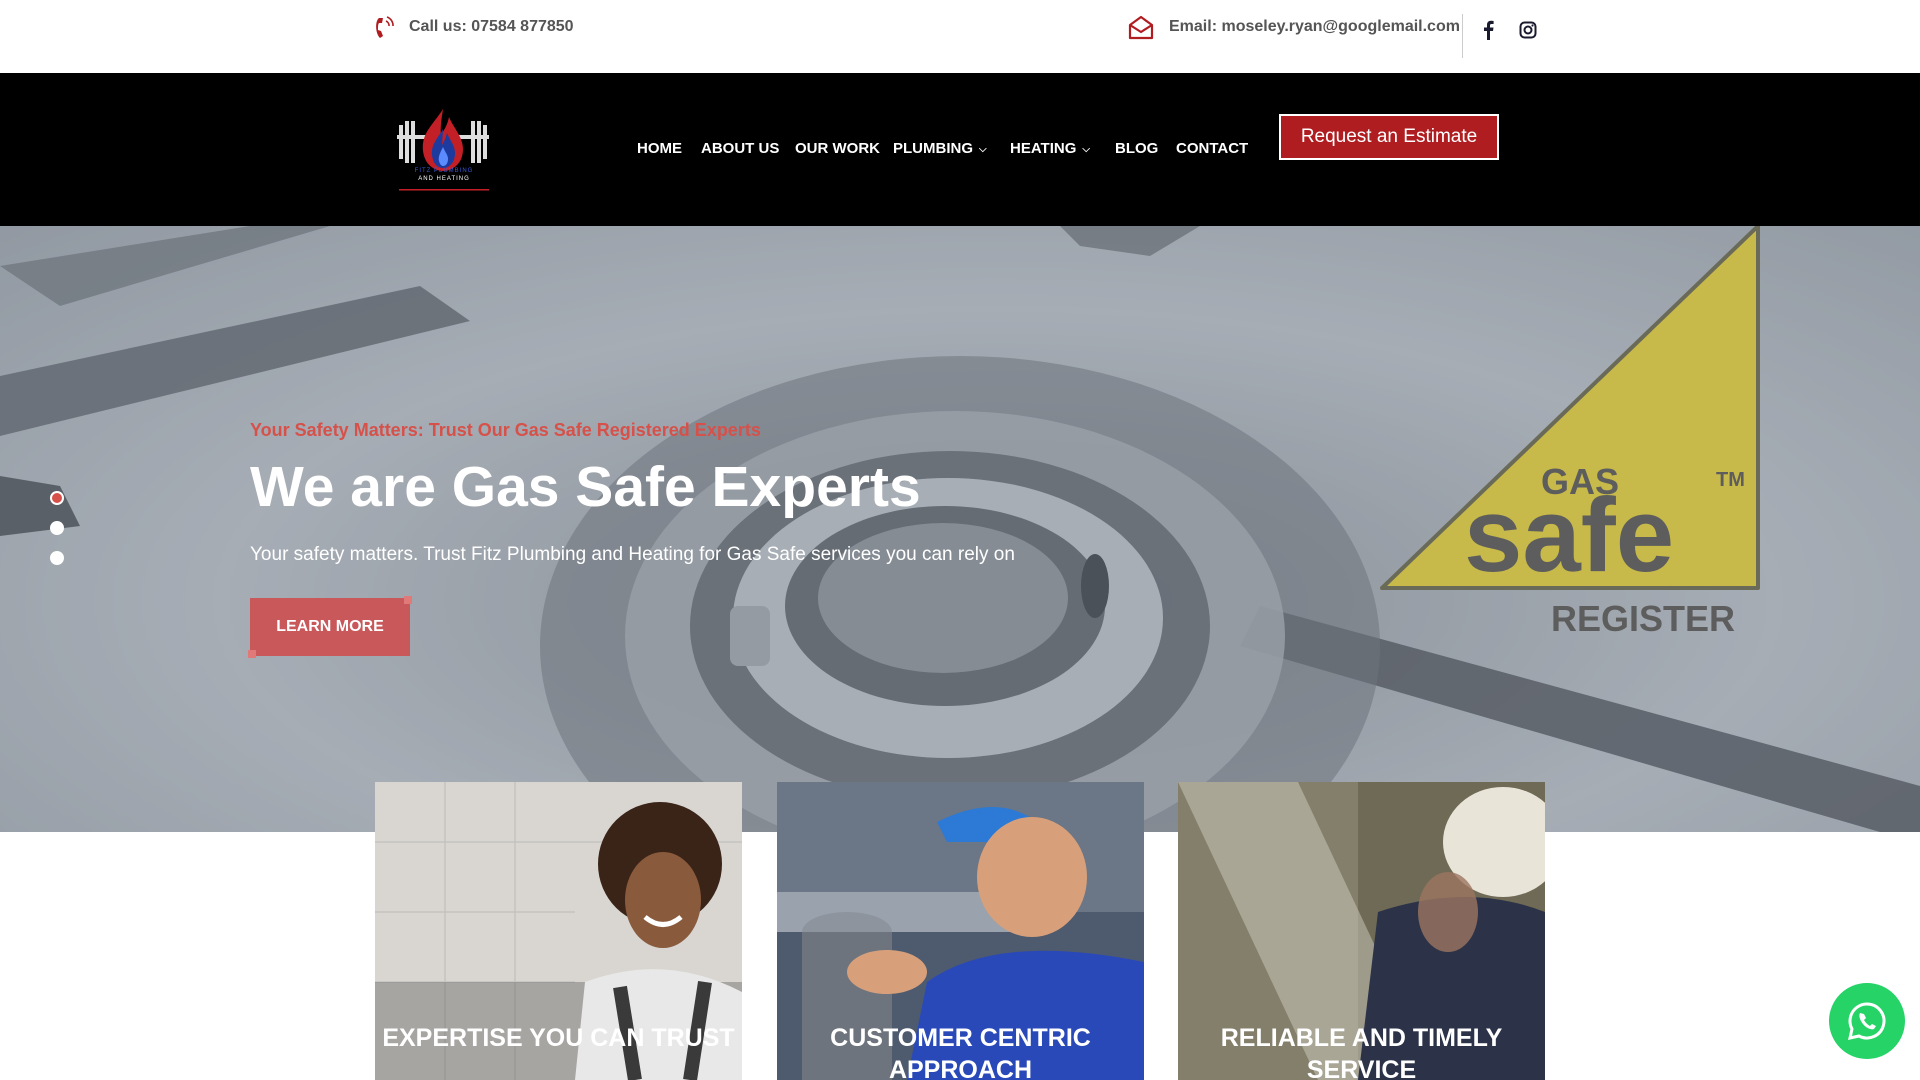 The width and height of the screenshot is (1920, 1080). I want to click on gas-safe-register-text: REGISTER, so click(1643, 618).